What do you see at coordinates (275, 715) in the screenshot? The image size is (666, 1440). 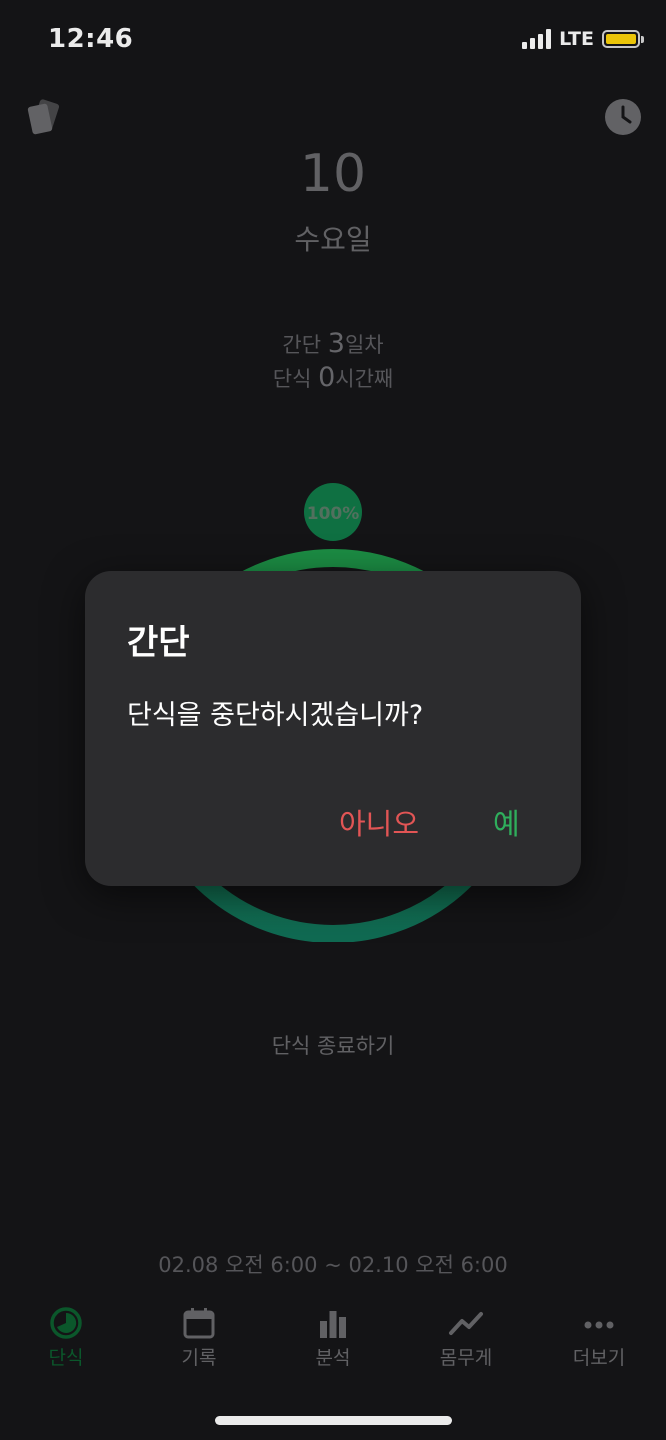 I see `dialog-message: 단식을 중단하시겠습니까?` at bounding box center [275, 715].